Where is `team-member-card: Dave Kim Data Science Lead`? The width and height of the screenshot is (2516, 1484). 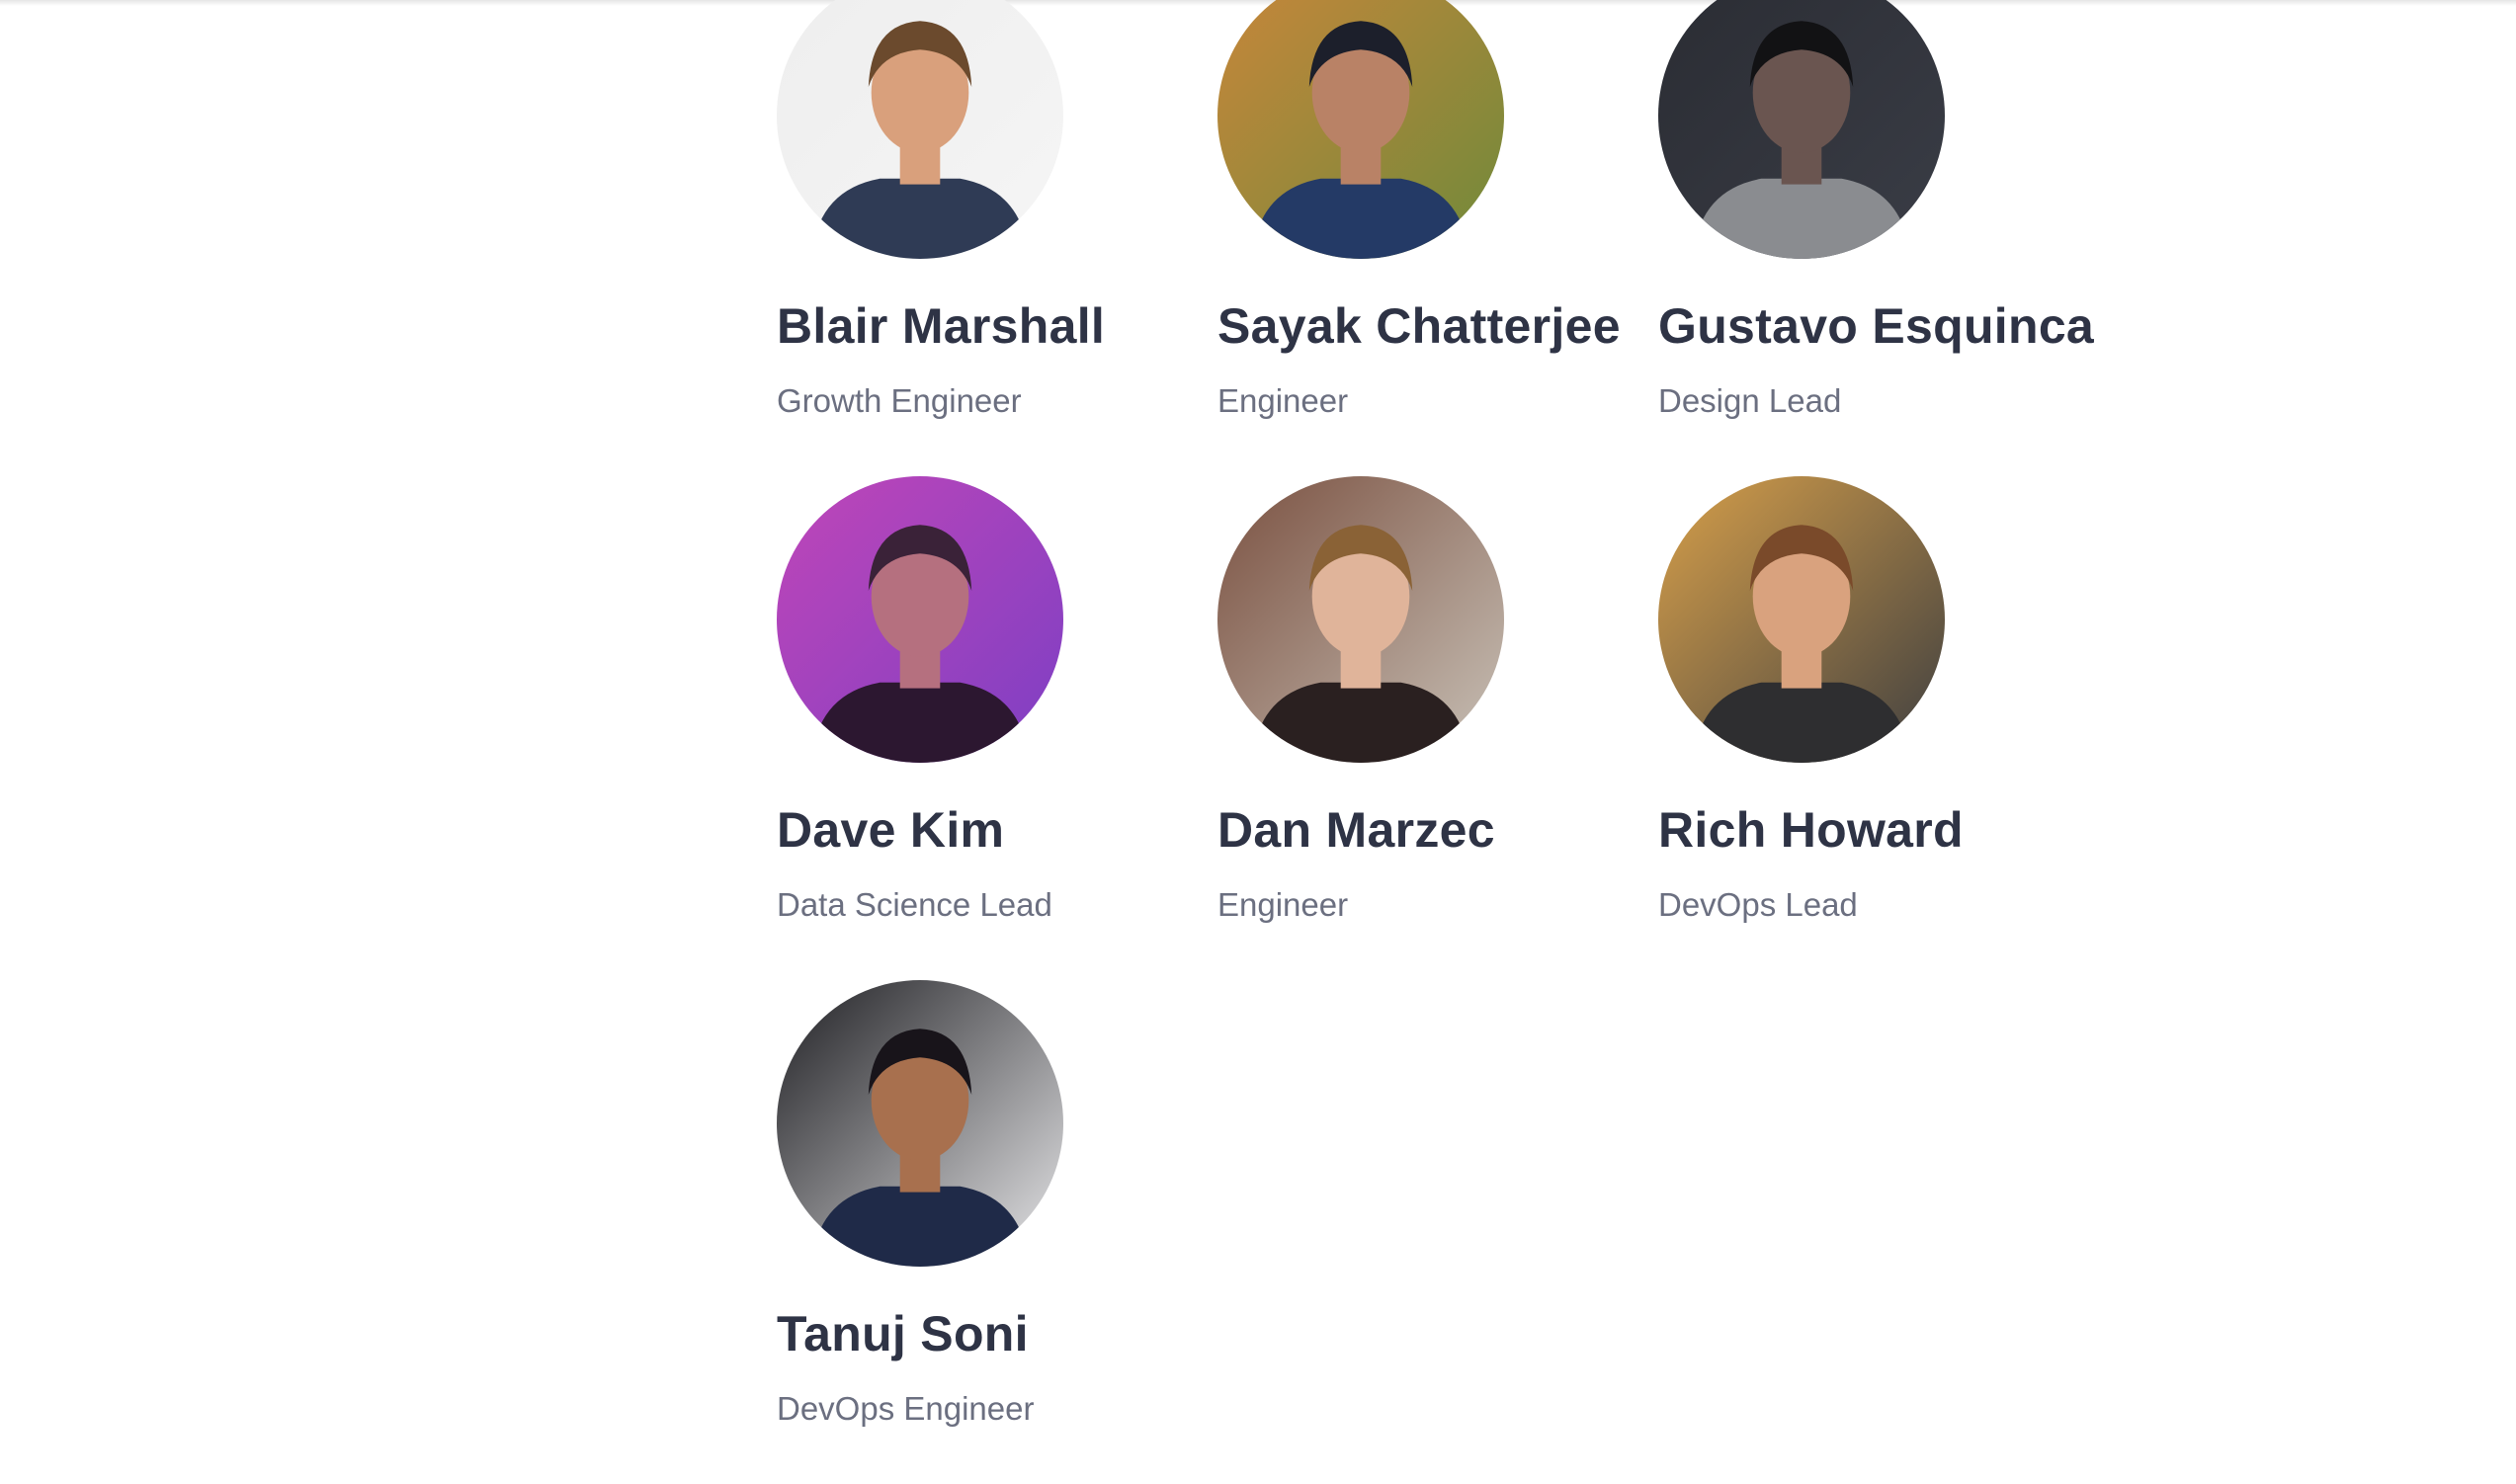
team-member-card: Dave Kim Data Science Lead is located at coordinates (997, 728).